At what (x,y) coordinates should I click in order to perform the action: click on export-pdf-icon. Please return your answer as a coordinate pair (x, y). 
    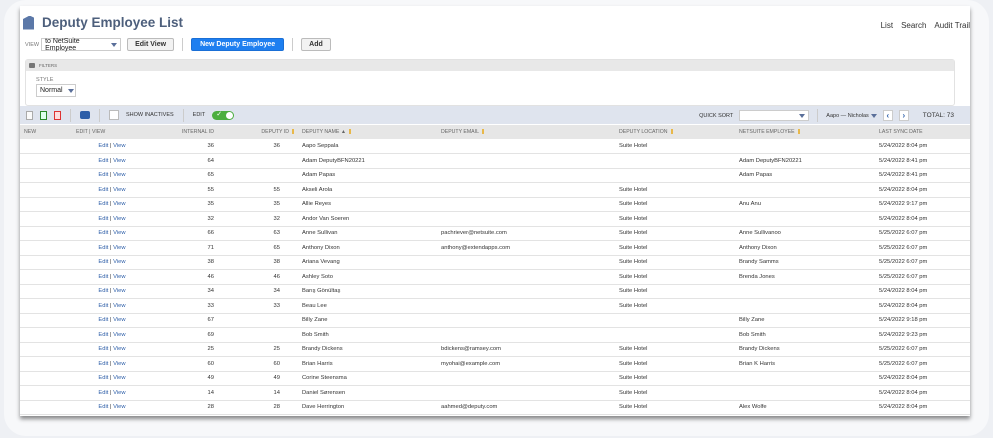
    Looking at the image, I should click on (57, 115).